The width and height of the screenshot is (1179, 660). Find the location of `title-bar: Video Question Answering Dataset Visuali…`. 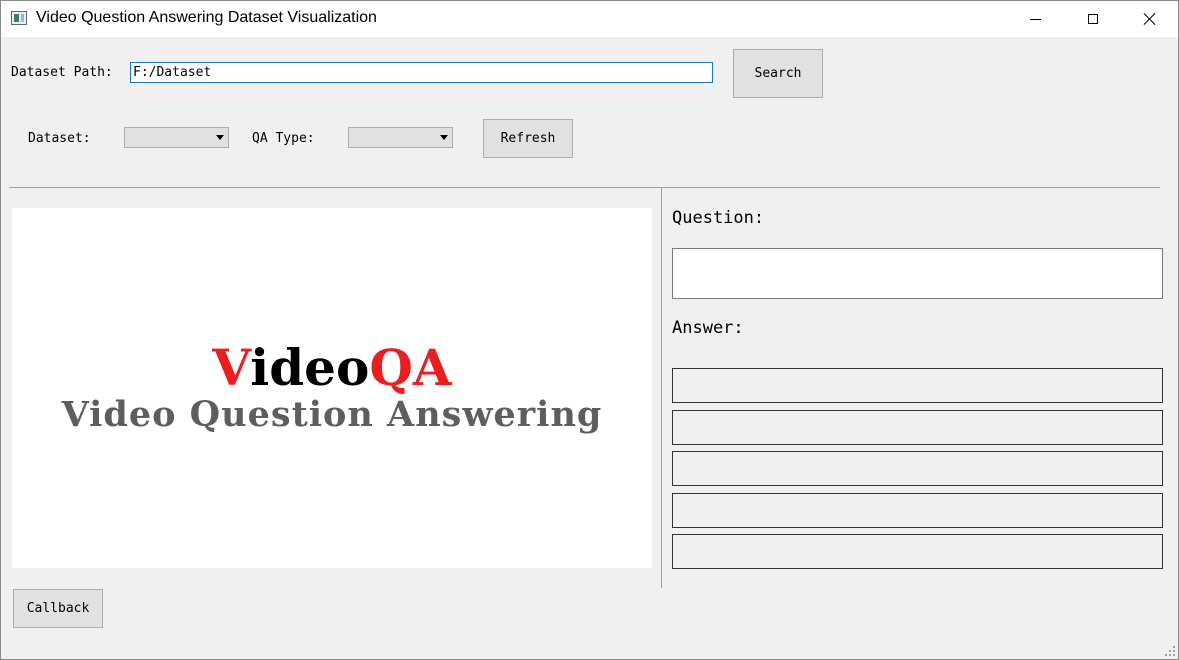

title-bar: Video Question Answering Dataset Visuali… is located at coordinates (589, 19).